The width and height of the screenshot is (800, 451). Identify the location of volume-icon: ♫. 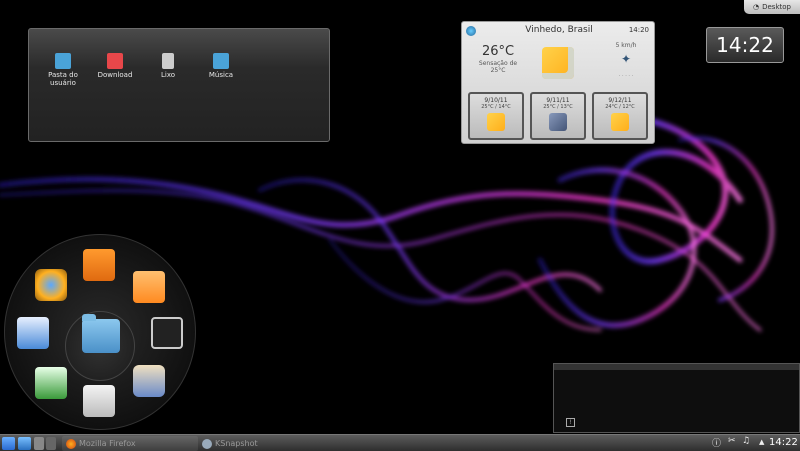
(746, 441).